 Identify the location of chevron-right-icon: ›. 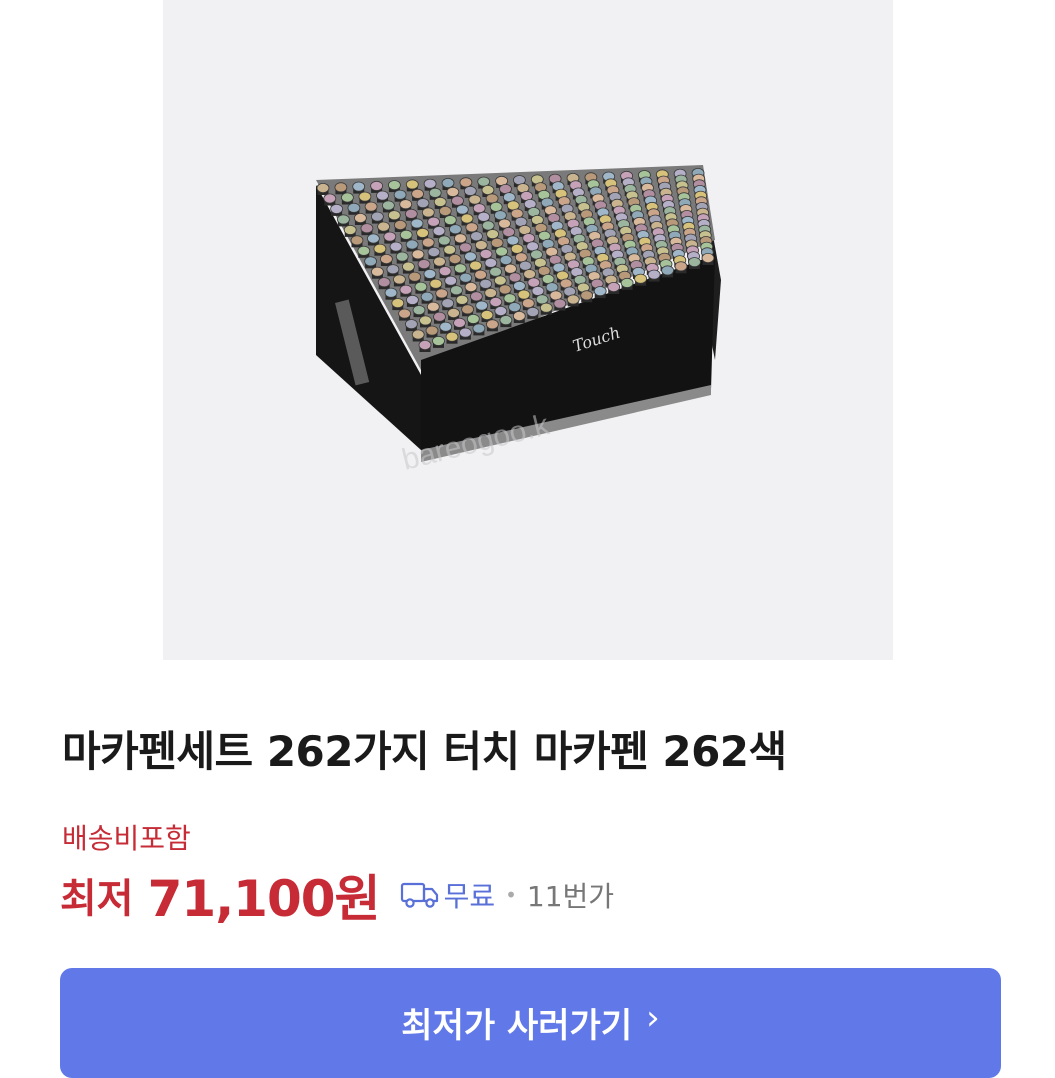
(653, 1018).